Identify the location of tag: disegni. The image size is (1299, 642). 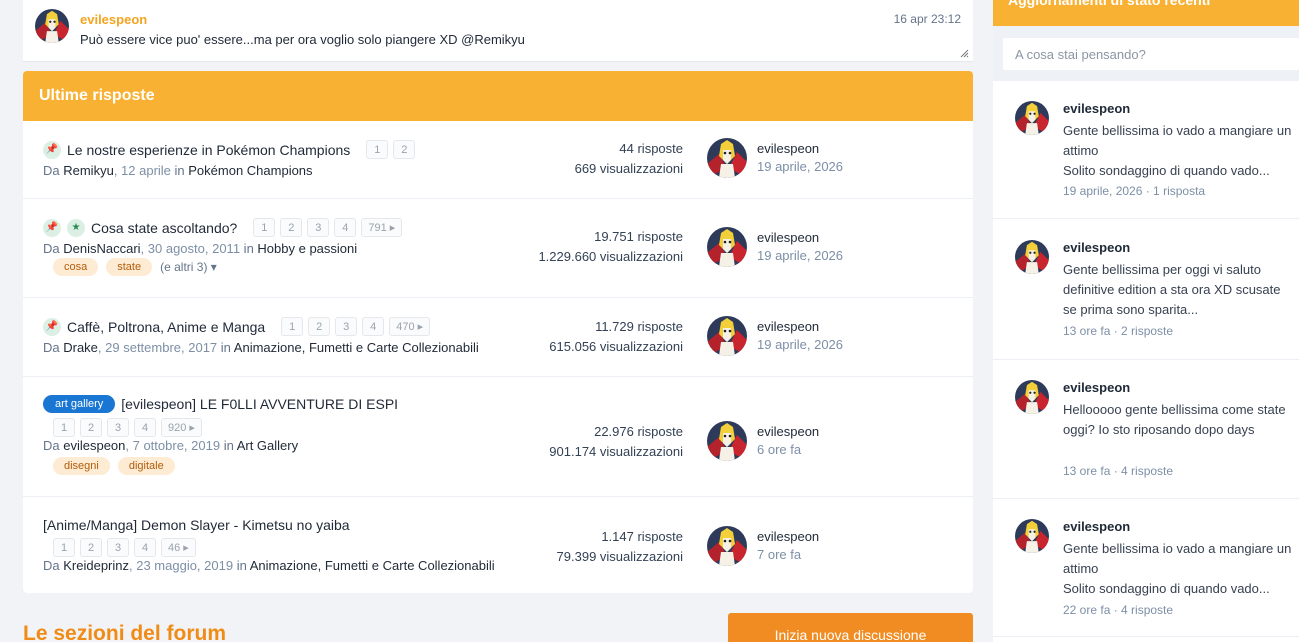
(81, 466).